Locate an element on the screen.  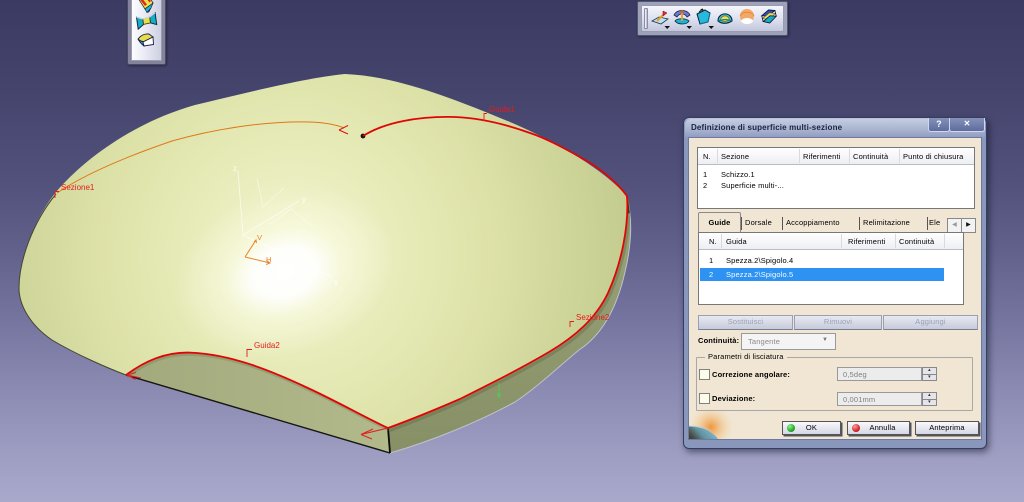
svg-text: Guida2 is located at coordinates (267, 345).